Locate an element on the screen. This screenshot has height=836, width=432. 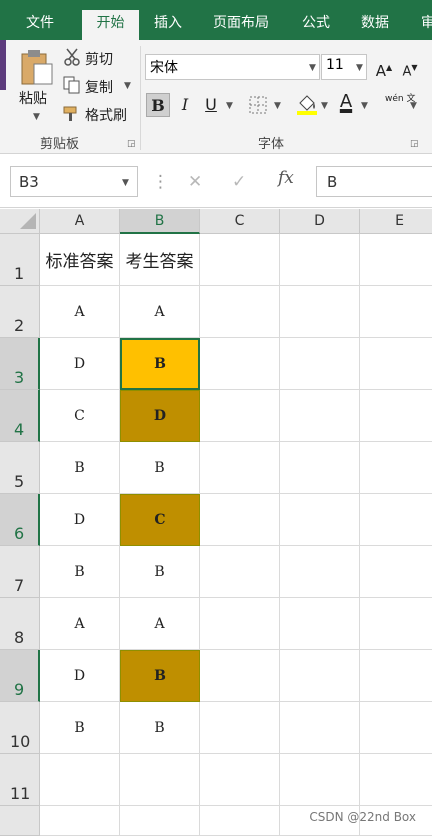
cell-e6 is located at coordinates (396, 520).